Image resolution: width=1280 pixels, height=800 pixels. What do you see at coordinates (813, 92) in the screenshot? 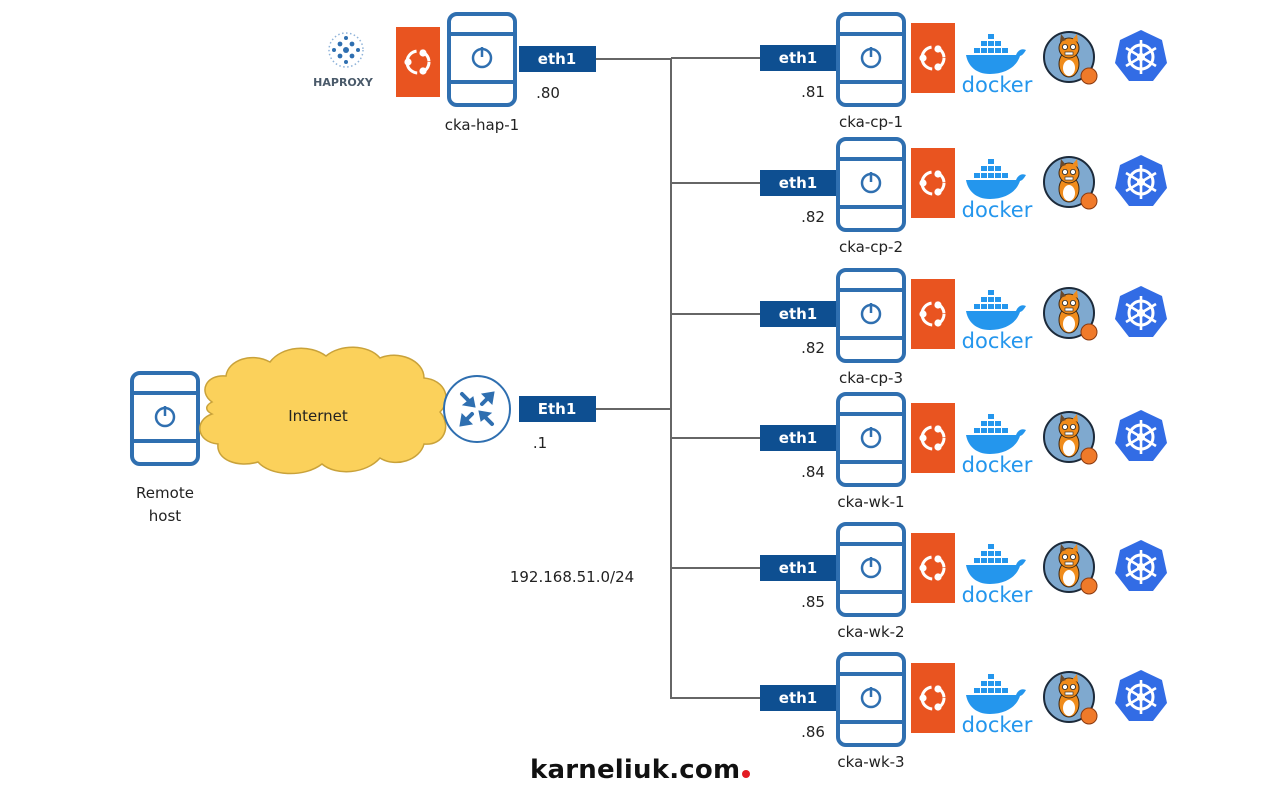
I see `ip-suffix: .81` at bounding box center [813, 92].